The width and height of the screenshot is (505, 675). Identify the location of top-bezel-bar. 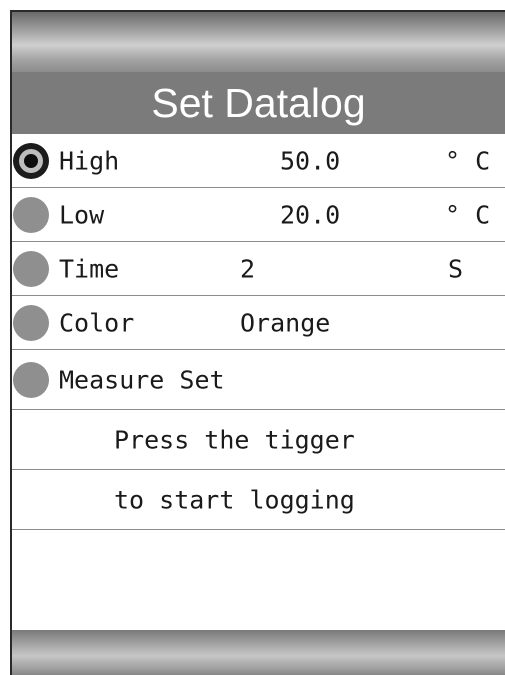
(258, 42).